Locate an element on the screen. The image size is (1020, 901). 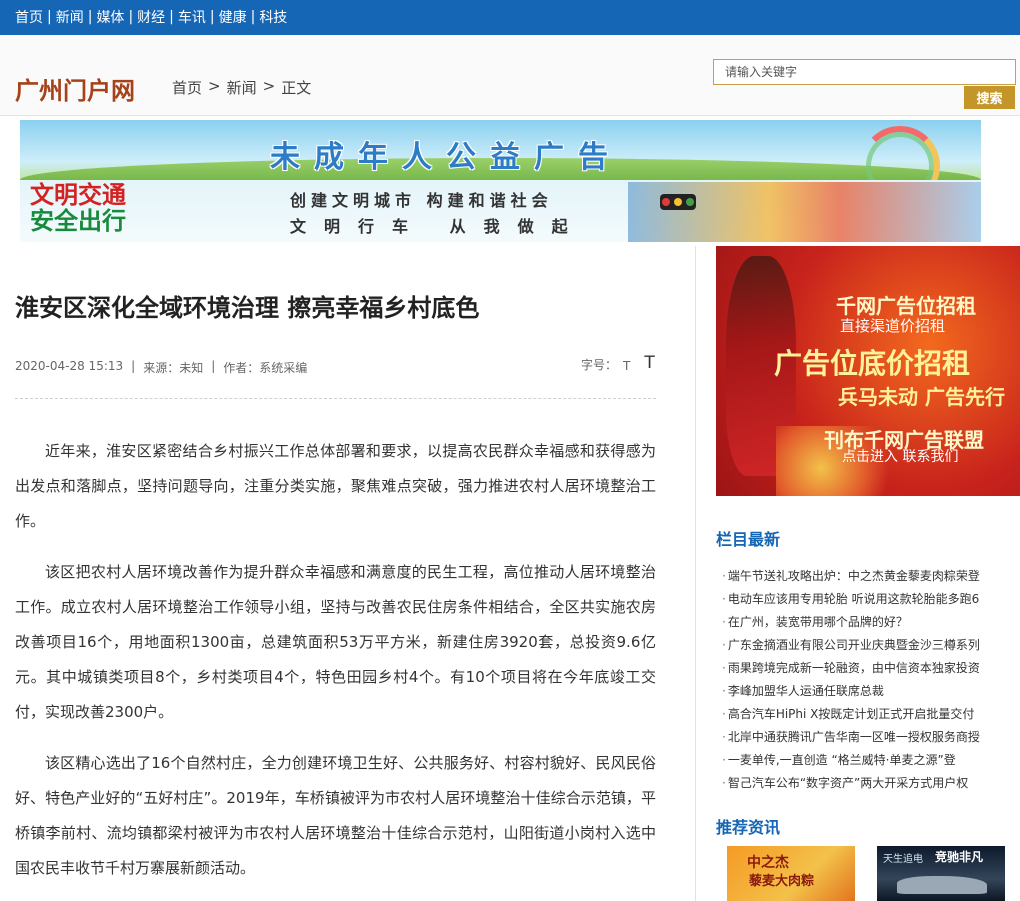
breadcrumb-home: 首页 is located at coordinates (187, 87).